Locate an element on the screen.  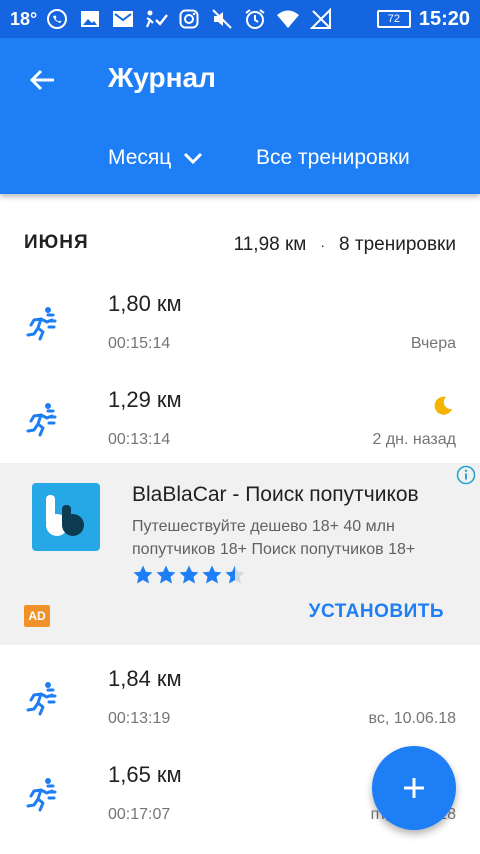
workout-distance: 1,80 км is located at coordinates (145, 303).